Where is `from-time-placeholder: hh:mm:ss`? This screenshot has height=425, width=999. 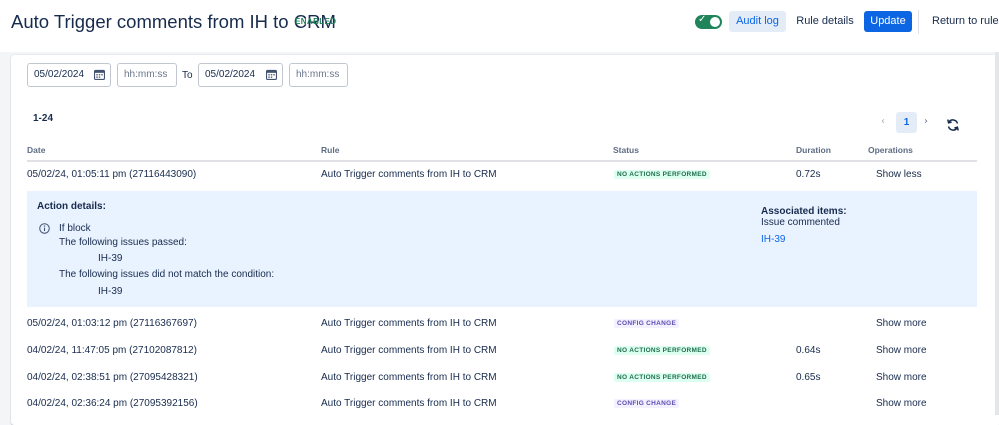 from-time-placeholder: hh:mm:ss is located at coordinates (146, 74).